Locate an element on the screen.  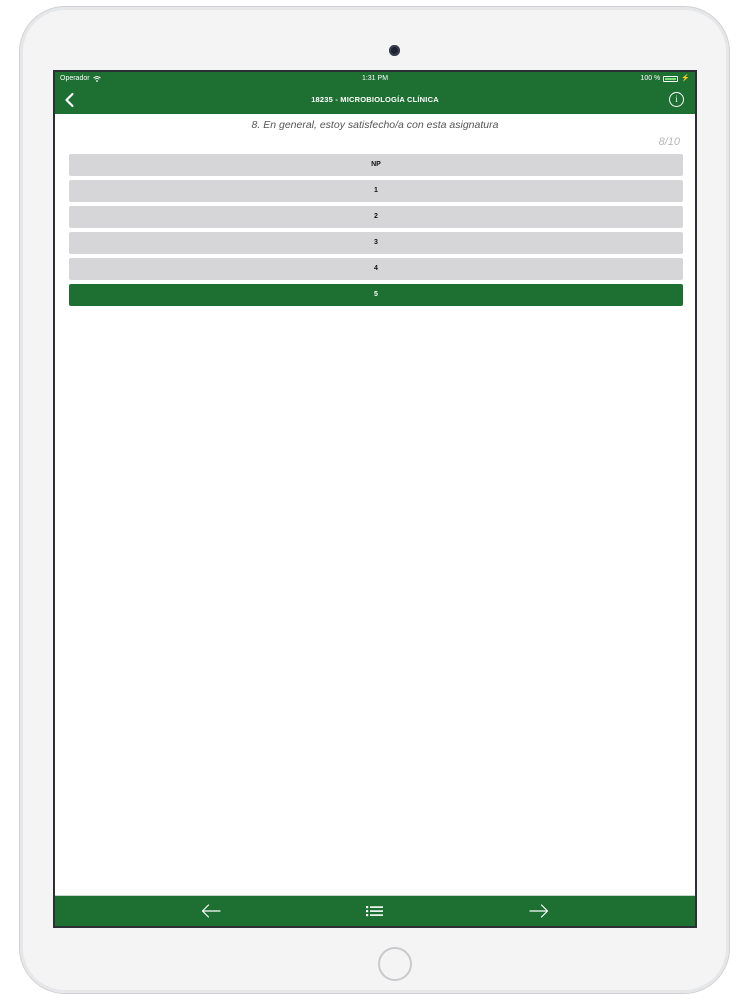
status-battery: 100 % ⚡ is located at coordinates (665, 79).